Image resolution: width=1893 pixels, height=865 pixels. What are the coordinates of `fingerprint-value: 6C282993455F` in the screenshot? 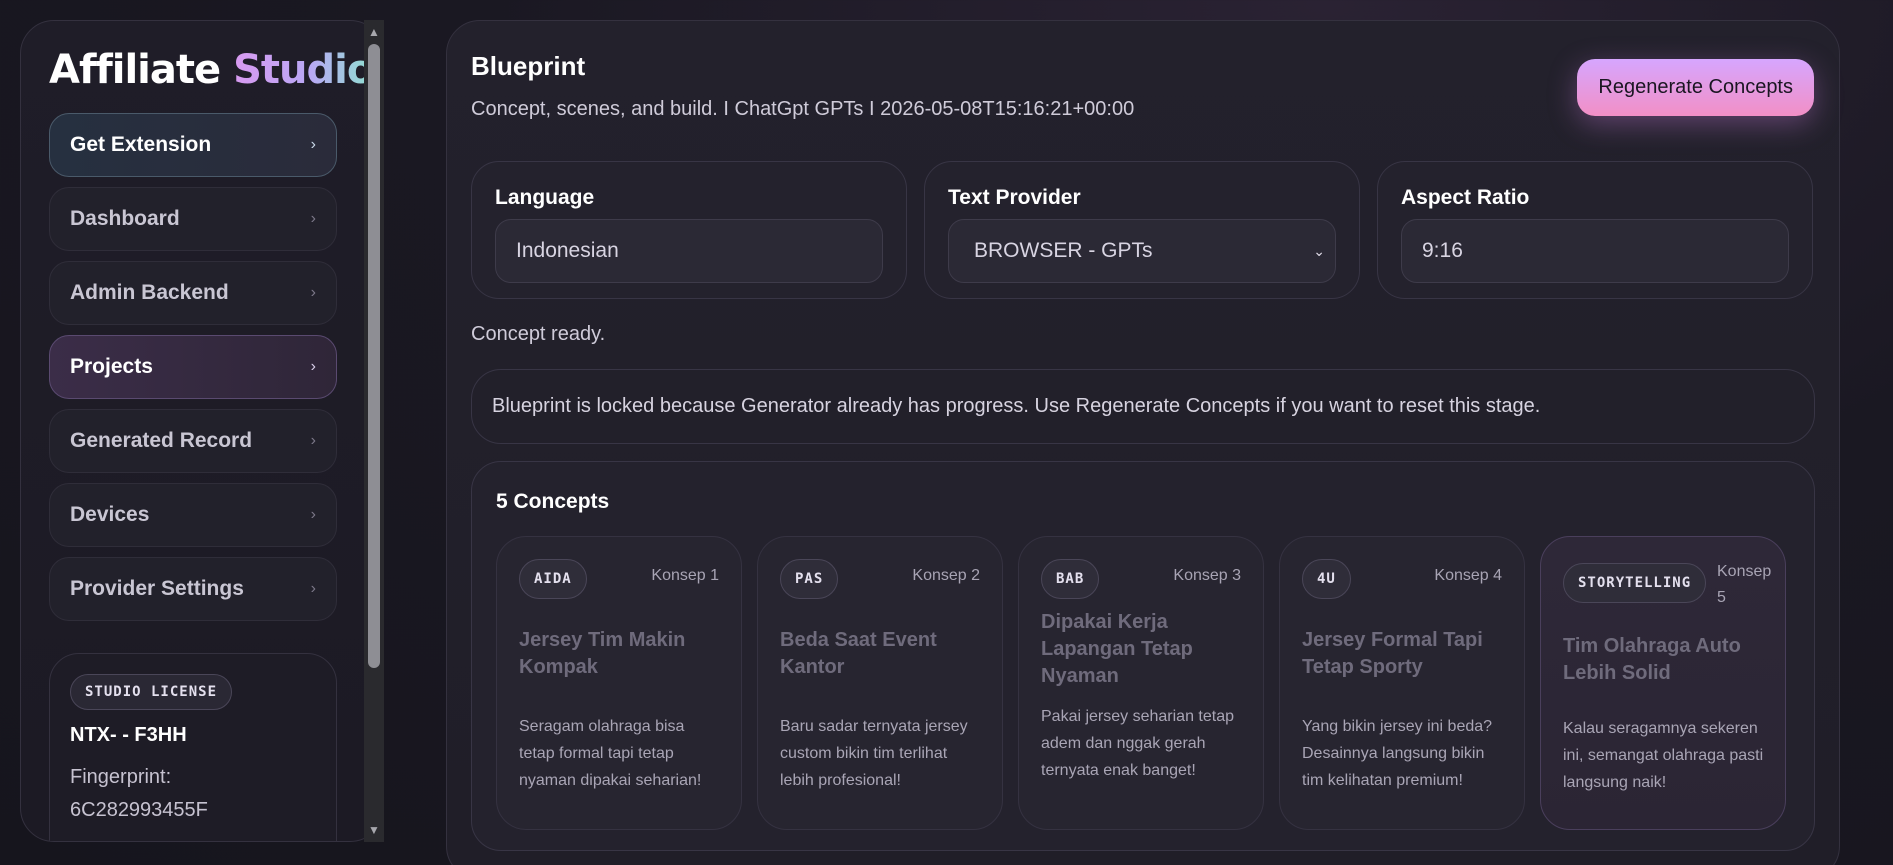 It's located at (139, 810).